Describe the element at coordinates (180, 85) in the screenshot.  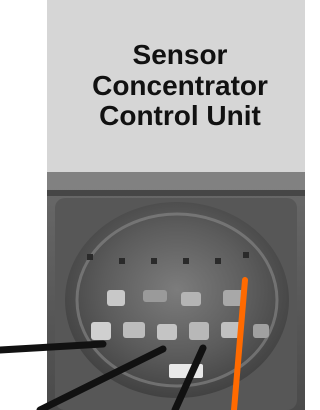
I see `title-label: Sensor Concentrator Control Unit` at that location.